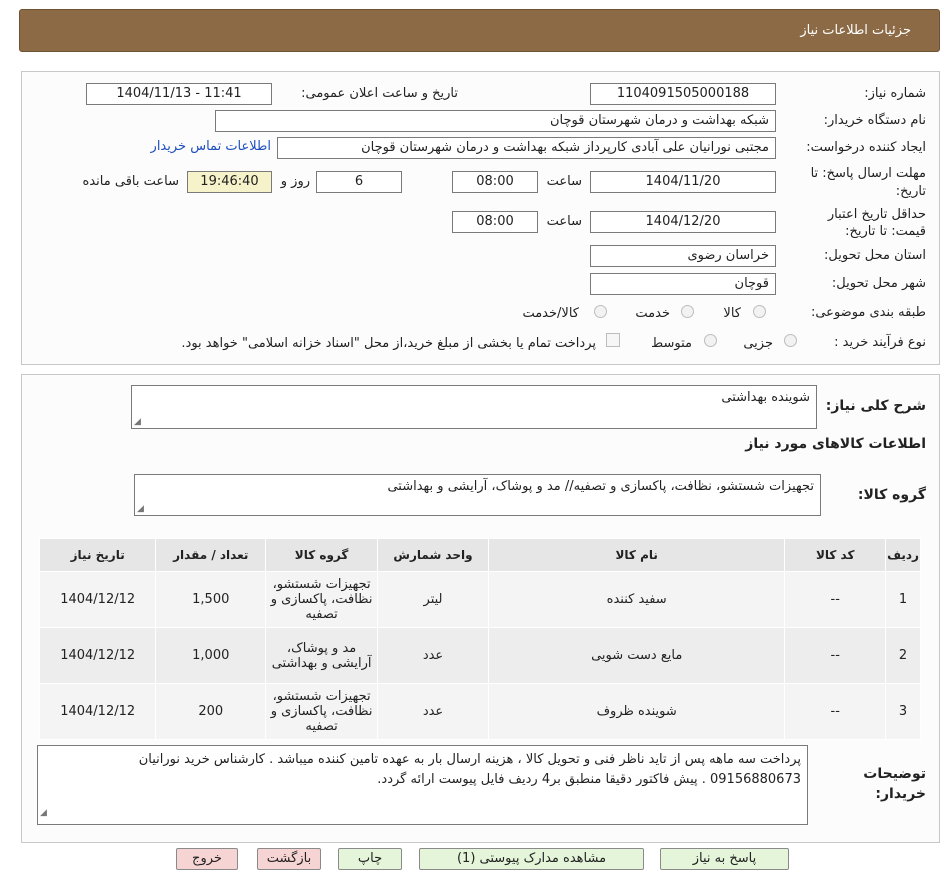  Describe the element at coordinates (683, 284) in the screenshot. I see `city-field: قوچان` at that location.